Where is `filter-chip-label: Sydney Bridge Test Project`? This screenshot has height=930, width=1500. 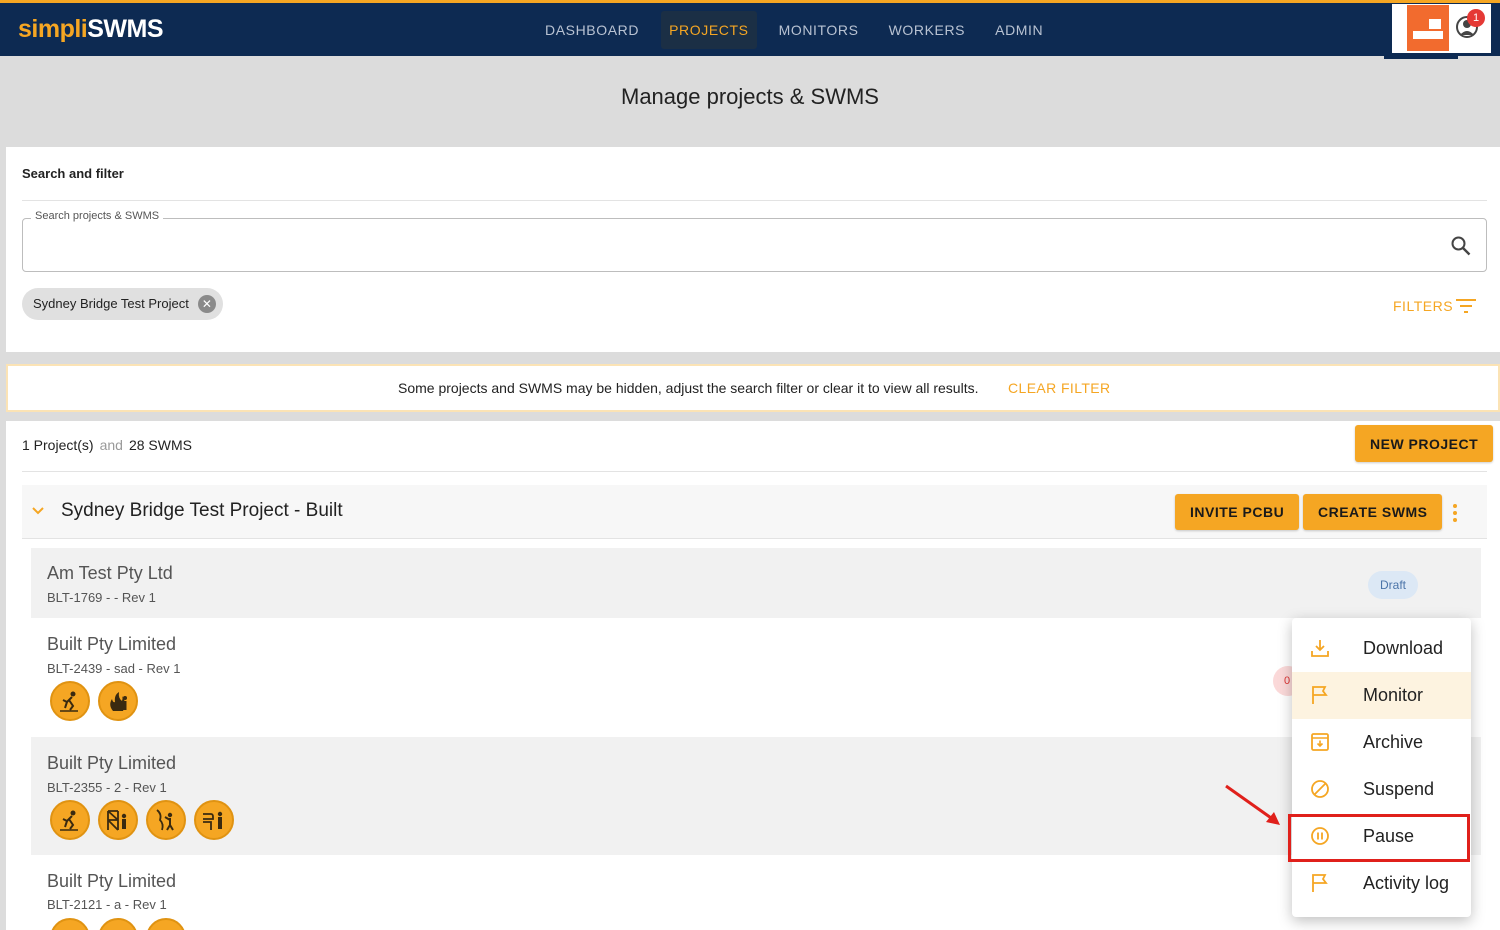 filter-chip-label: Sydney Bridge Test Project is located at coordinates (111, 303).